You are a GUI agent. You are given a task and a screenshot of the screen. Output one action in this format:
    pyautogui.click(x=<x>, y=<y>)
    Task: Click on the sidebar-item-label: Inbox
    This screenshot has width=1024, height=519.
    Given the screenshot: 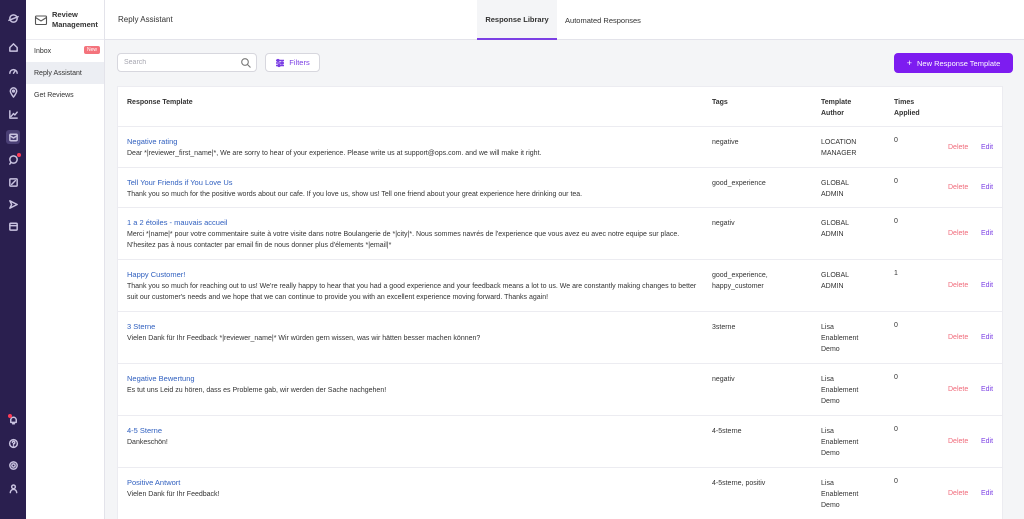 What is the action you would take?
    pyautogui.click(x=43, y=51)
    